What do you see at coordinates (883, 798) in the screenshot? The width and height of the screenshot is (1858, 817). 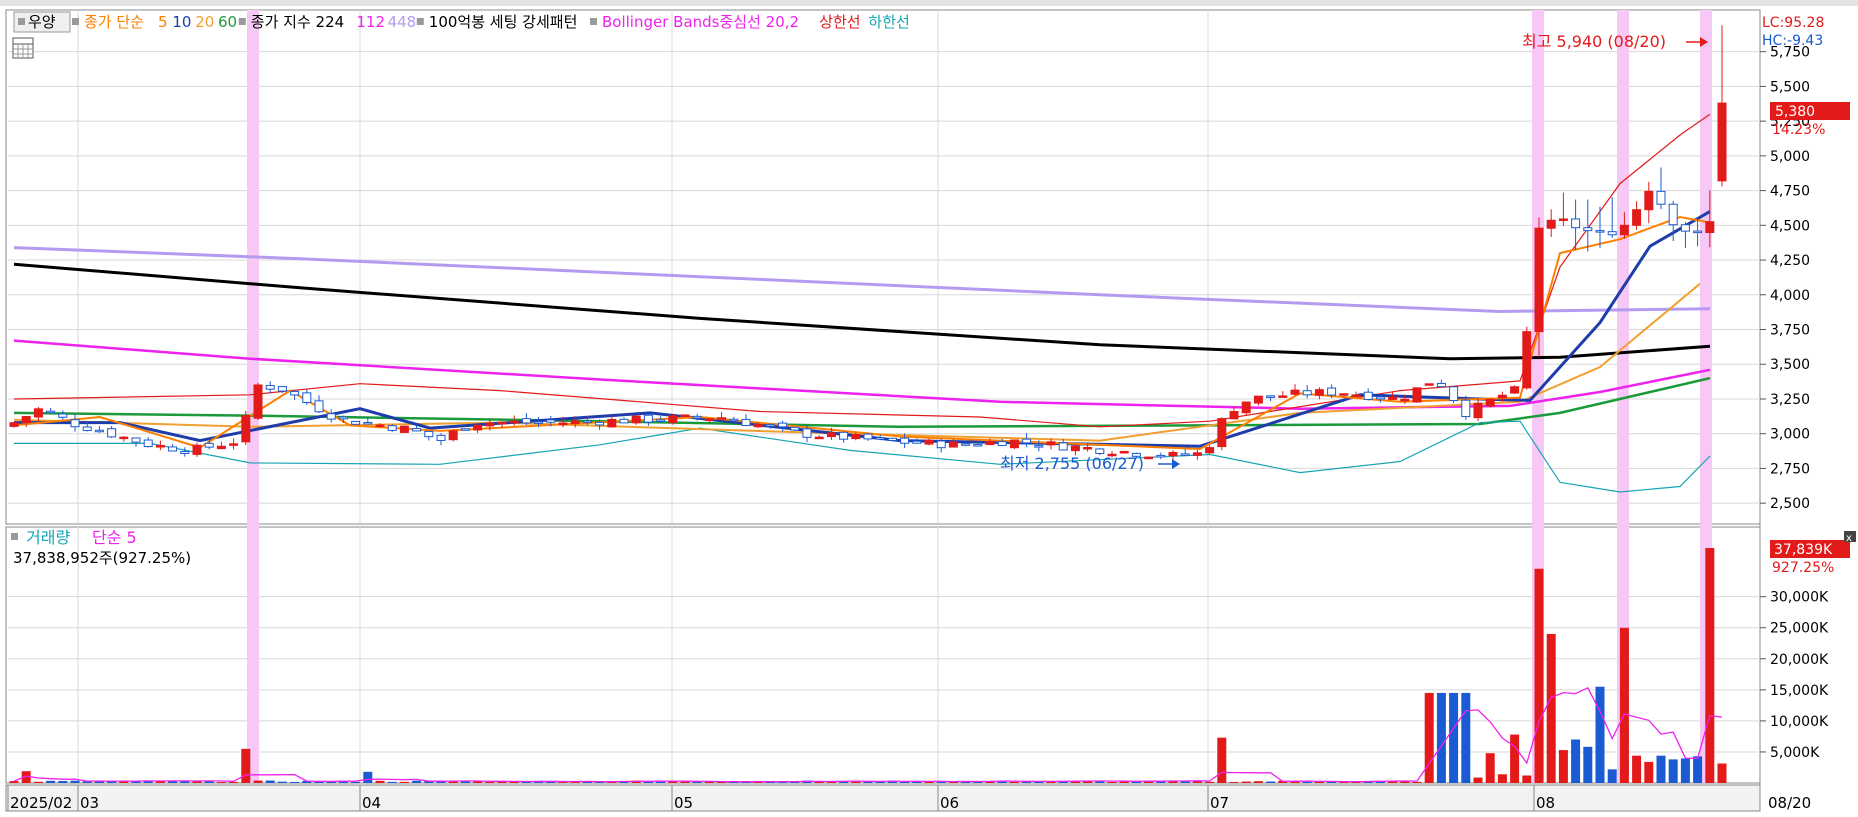 I see `x-axis-panel` at bounding box center [883, 798].